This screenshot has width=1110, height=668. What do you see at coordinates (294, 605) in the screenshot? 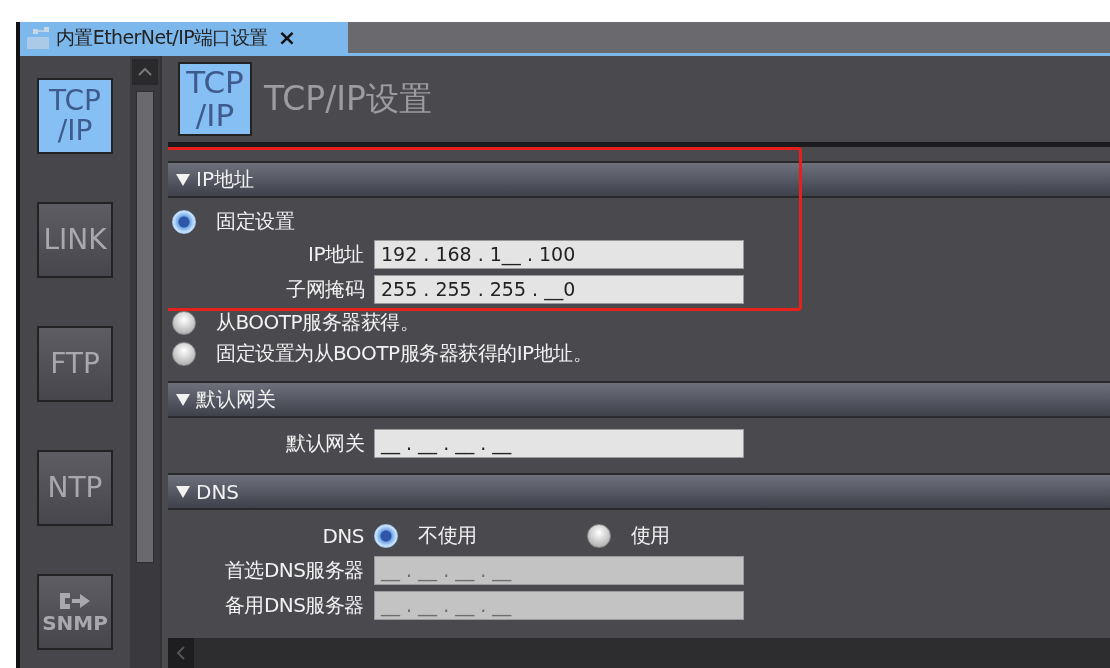
I see `field-label: 备用DNS服务器` at bounding box center [294, 605].